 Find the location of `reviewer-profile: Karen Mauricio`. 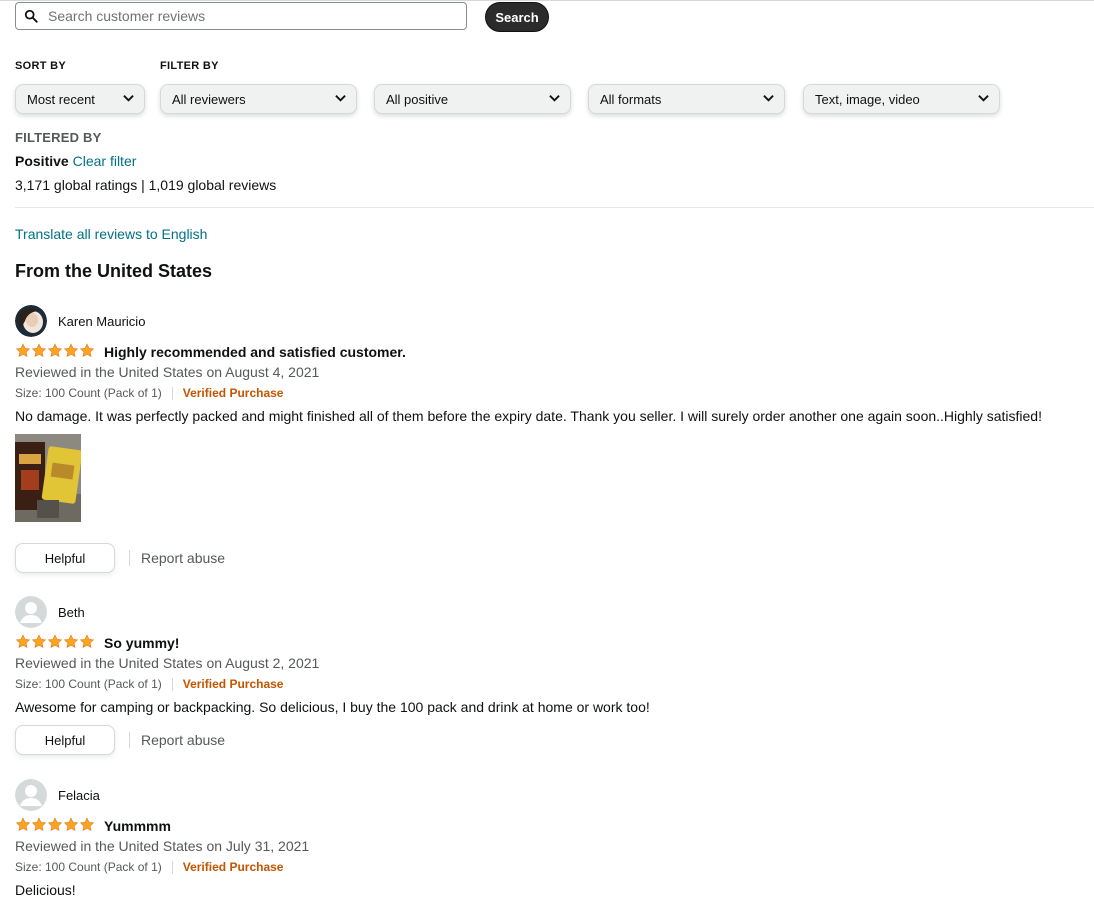

reviewer-profile: Karen Mauricio is located at coordinates (80, 321).